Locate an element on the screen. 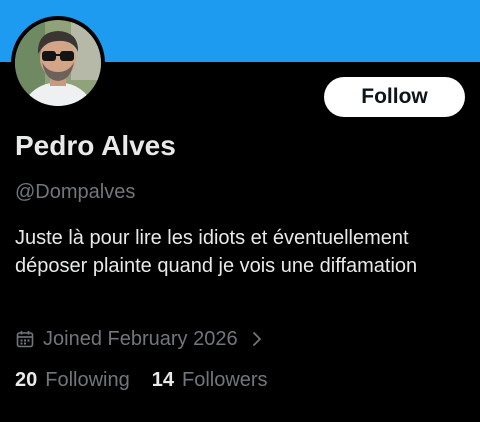 This screenshot has height=422, width=480. following-link: 20 Following is located at coordinates (72, 380).